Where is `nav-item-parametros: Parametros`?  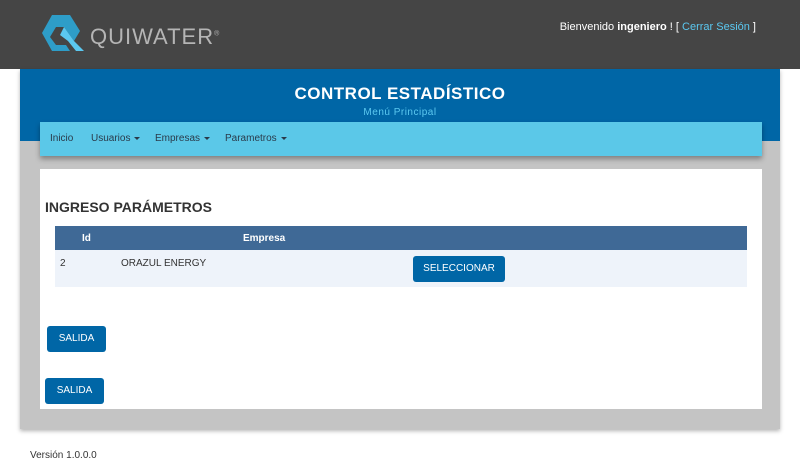
nav-item-parametros: Parametros is located at coordinates (256, 138).